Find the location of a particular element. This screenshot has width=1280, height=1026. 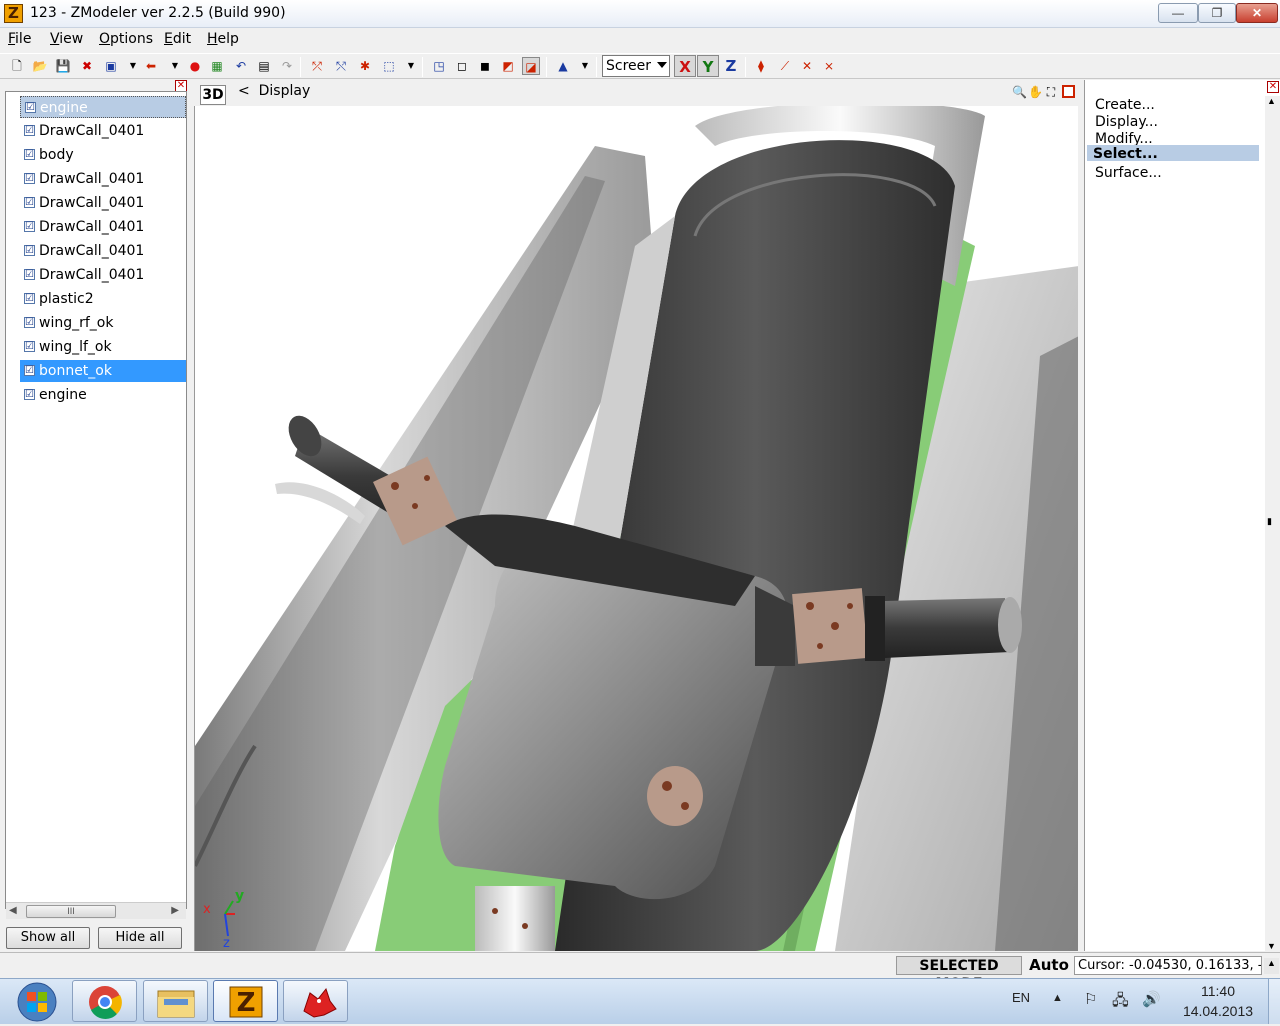

select-edge-icon: ⤲ is located at coordinates (341, 66).